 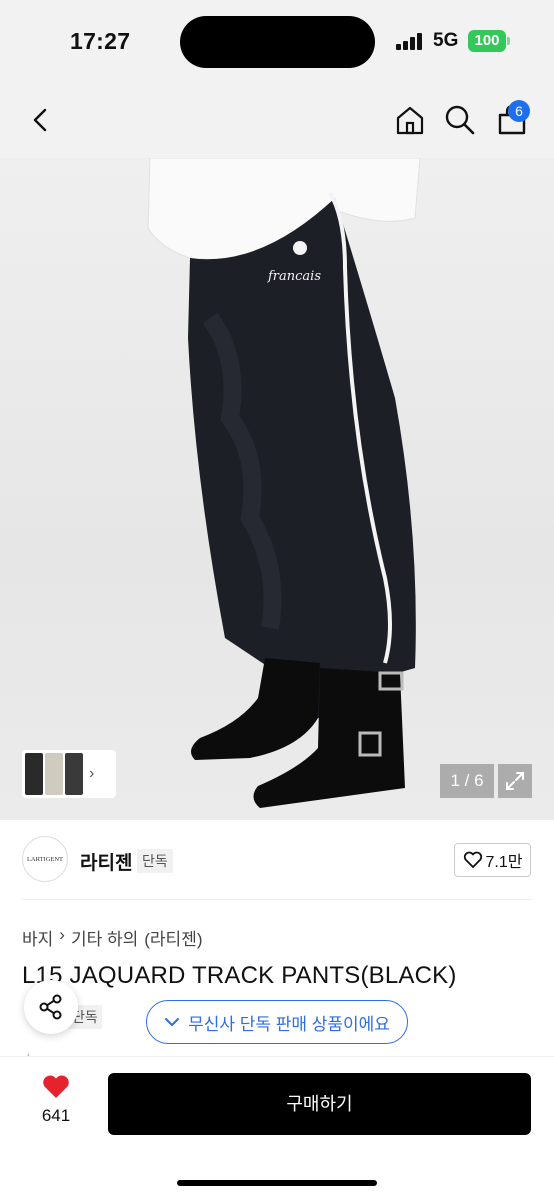 What do you see at coordinates (409, 41) in the screenshot?
I see `signal-icon` at bounding box center [409, 41].